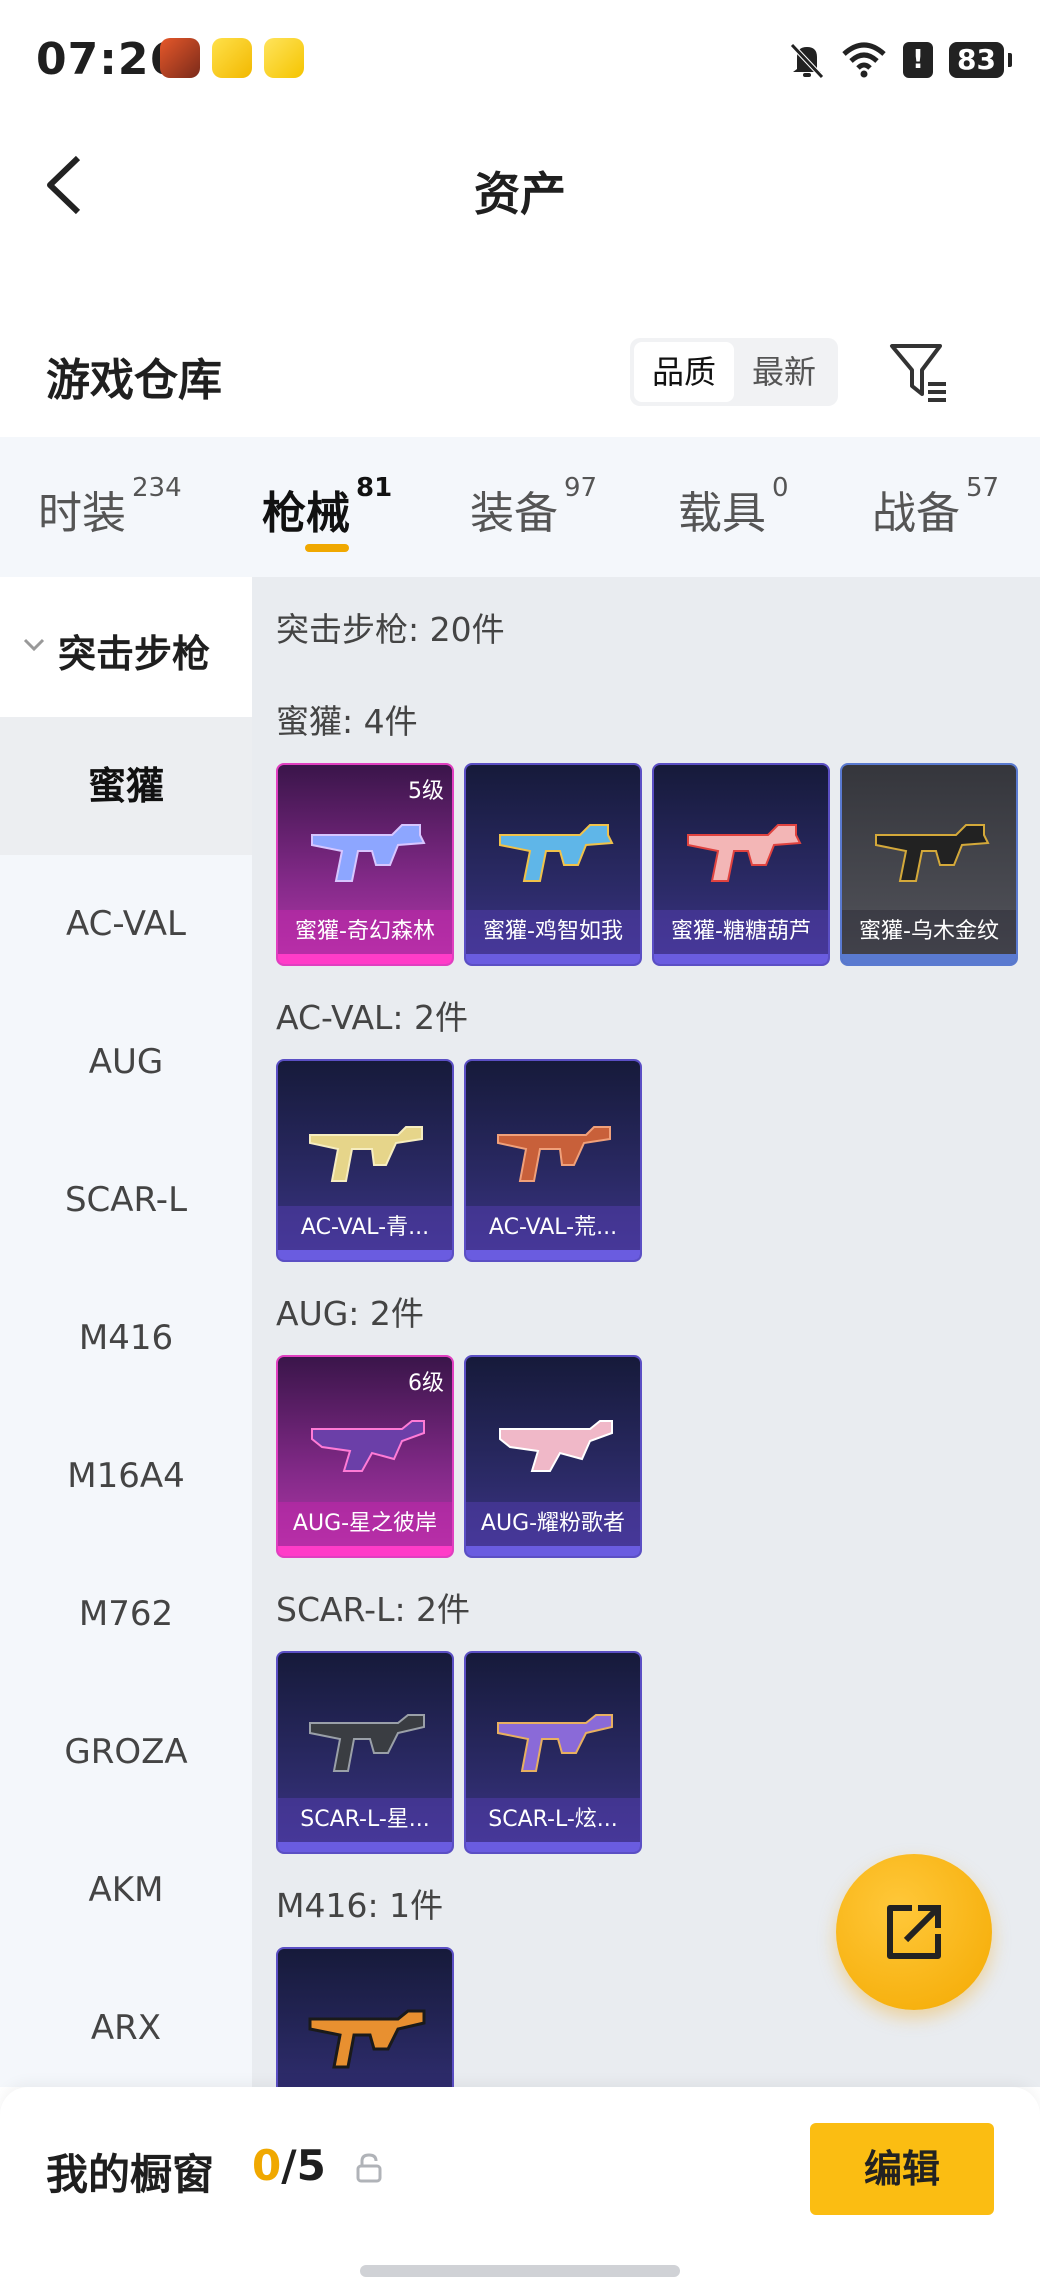 Image resolution: width=1040 pixels, height=2295 pixels. What do you see at coordinates (267, 2165) in the screenshot?
I see `showcase-current: 0` at bounding box center [267, 2165].